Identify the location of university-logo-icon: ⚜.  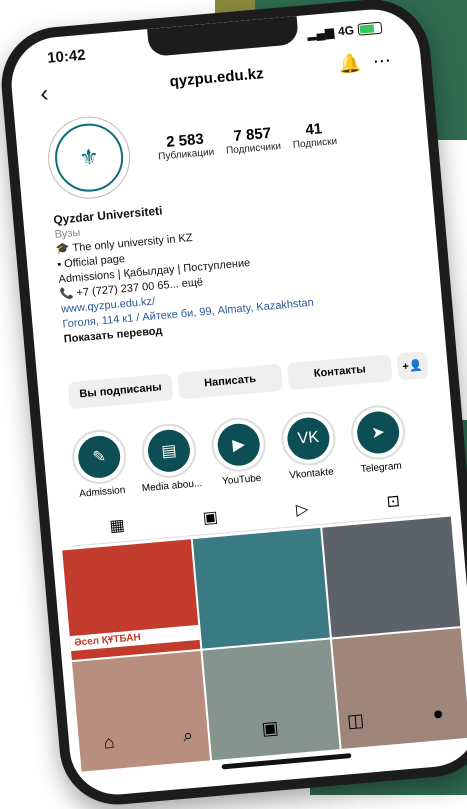
(89, 157).